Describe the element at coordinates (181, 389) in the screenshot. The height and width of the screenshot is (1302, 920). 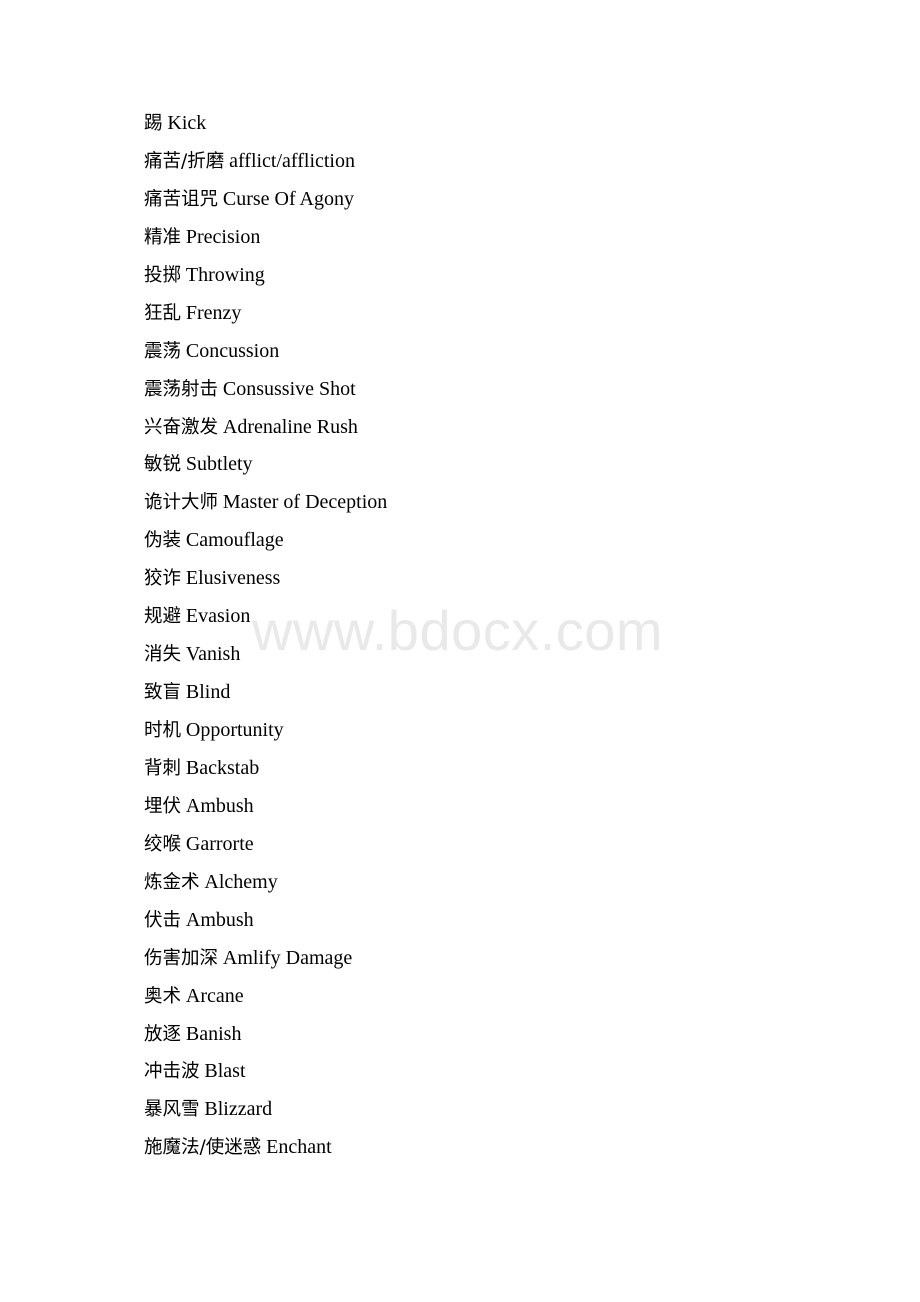
I see `entry-term-chinese: 震荡射击` at that location.